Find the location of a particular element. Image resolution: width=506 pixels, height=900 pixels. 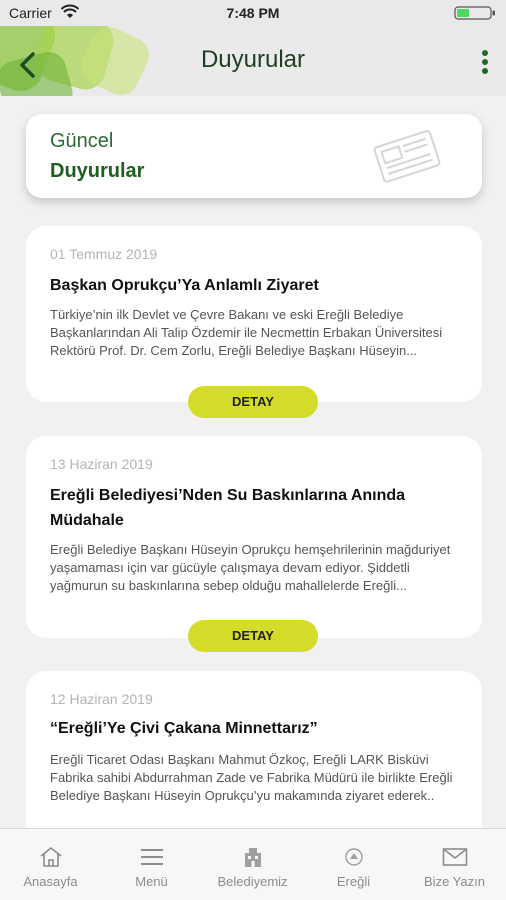

status-bar: Carrier 7:48 PM is located at coordinates (253, 13).